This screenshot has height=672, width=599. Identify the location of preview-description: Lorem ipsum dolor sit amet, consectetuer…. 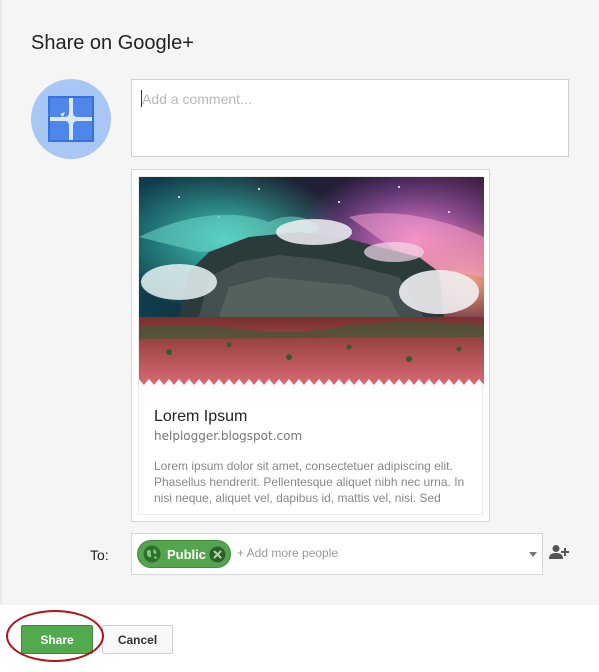
(309, 482).